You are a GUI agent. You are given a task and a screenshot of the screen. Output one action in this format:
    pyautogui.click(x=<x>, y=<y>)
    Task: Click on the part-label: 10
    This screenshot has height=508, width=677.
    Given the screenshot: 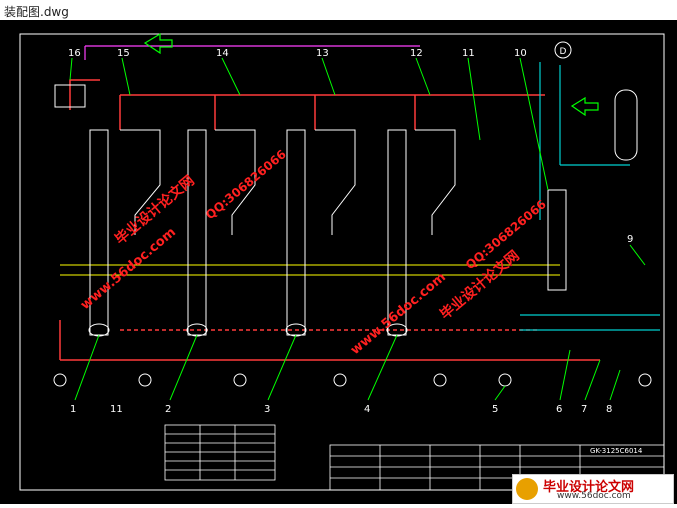 What is the action you would take?
    pyautogui.click(x=520, y=53)
    